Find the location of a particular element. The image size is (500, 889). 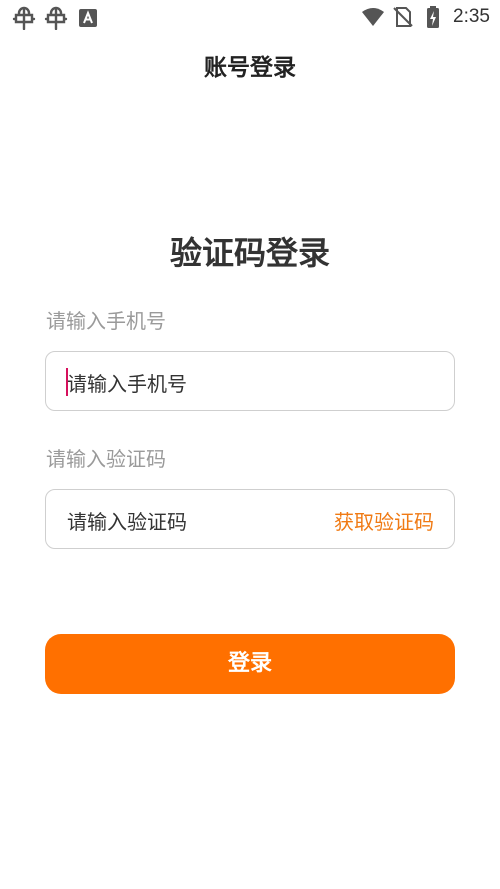

clock-time: 2:35 is located at coordinates (471, 16).